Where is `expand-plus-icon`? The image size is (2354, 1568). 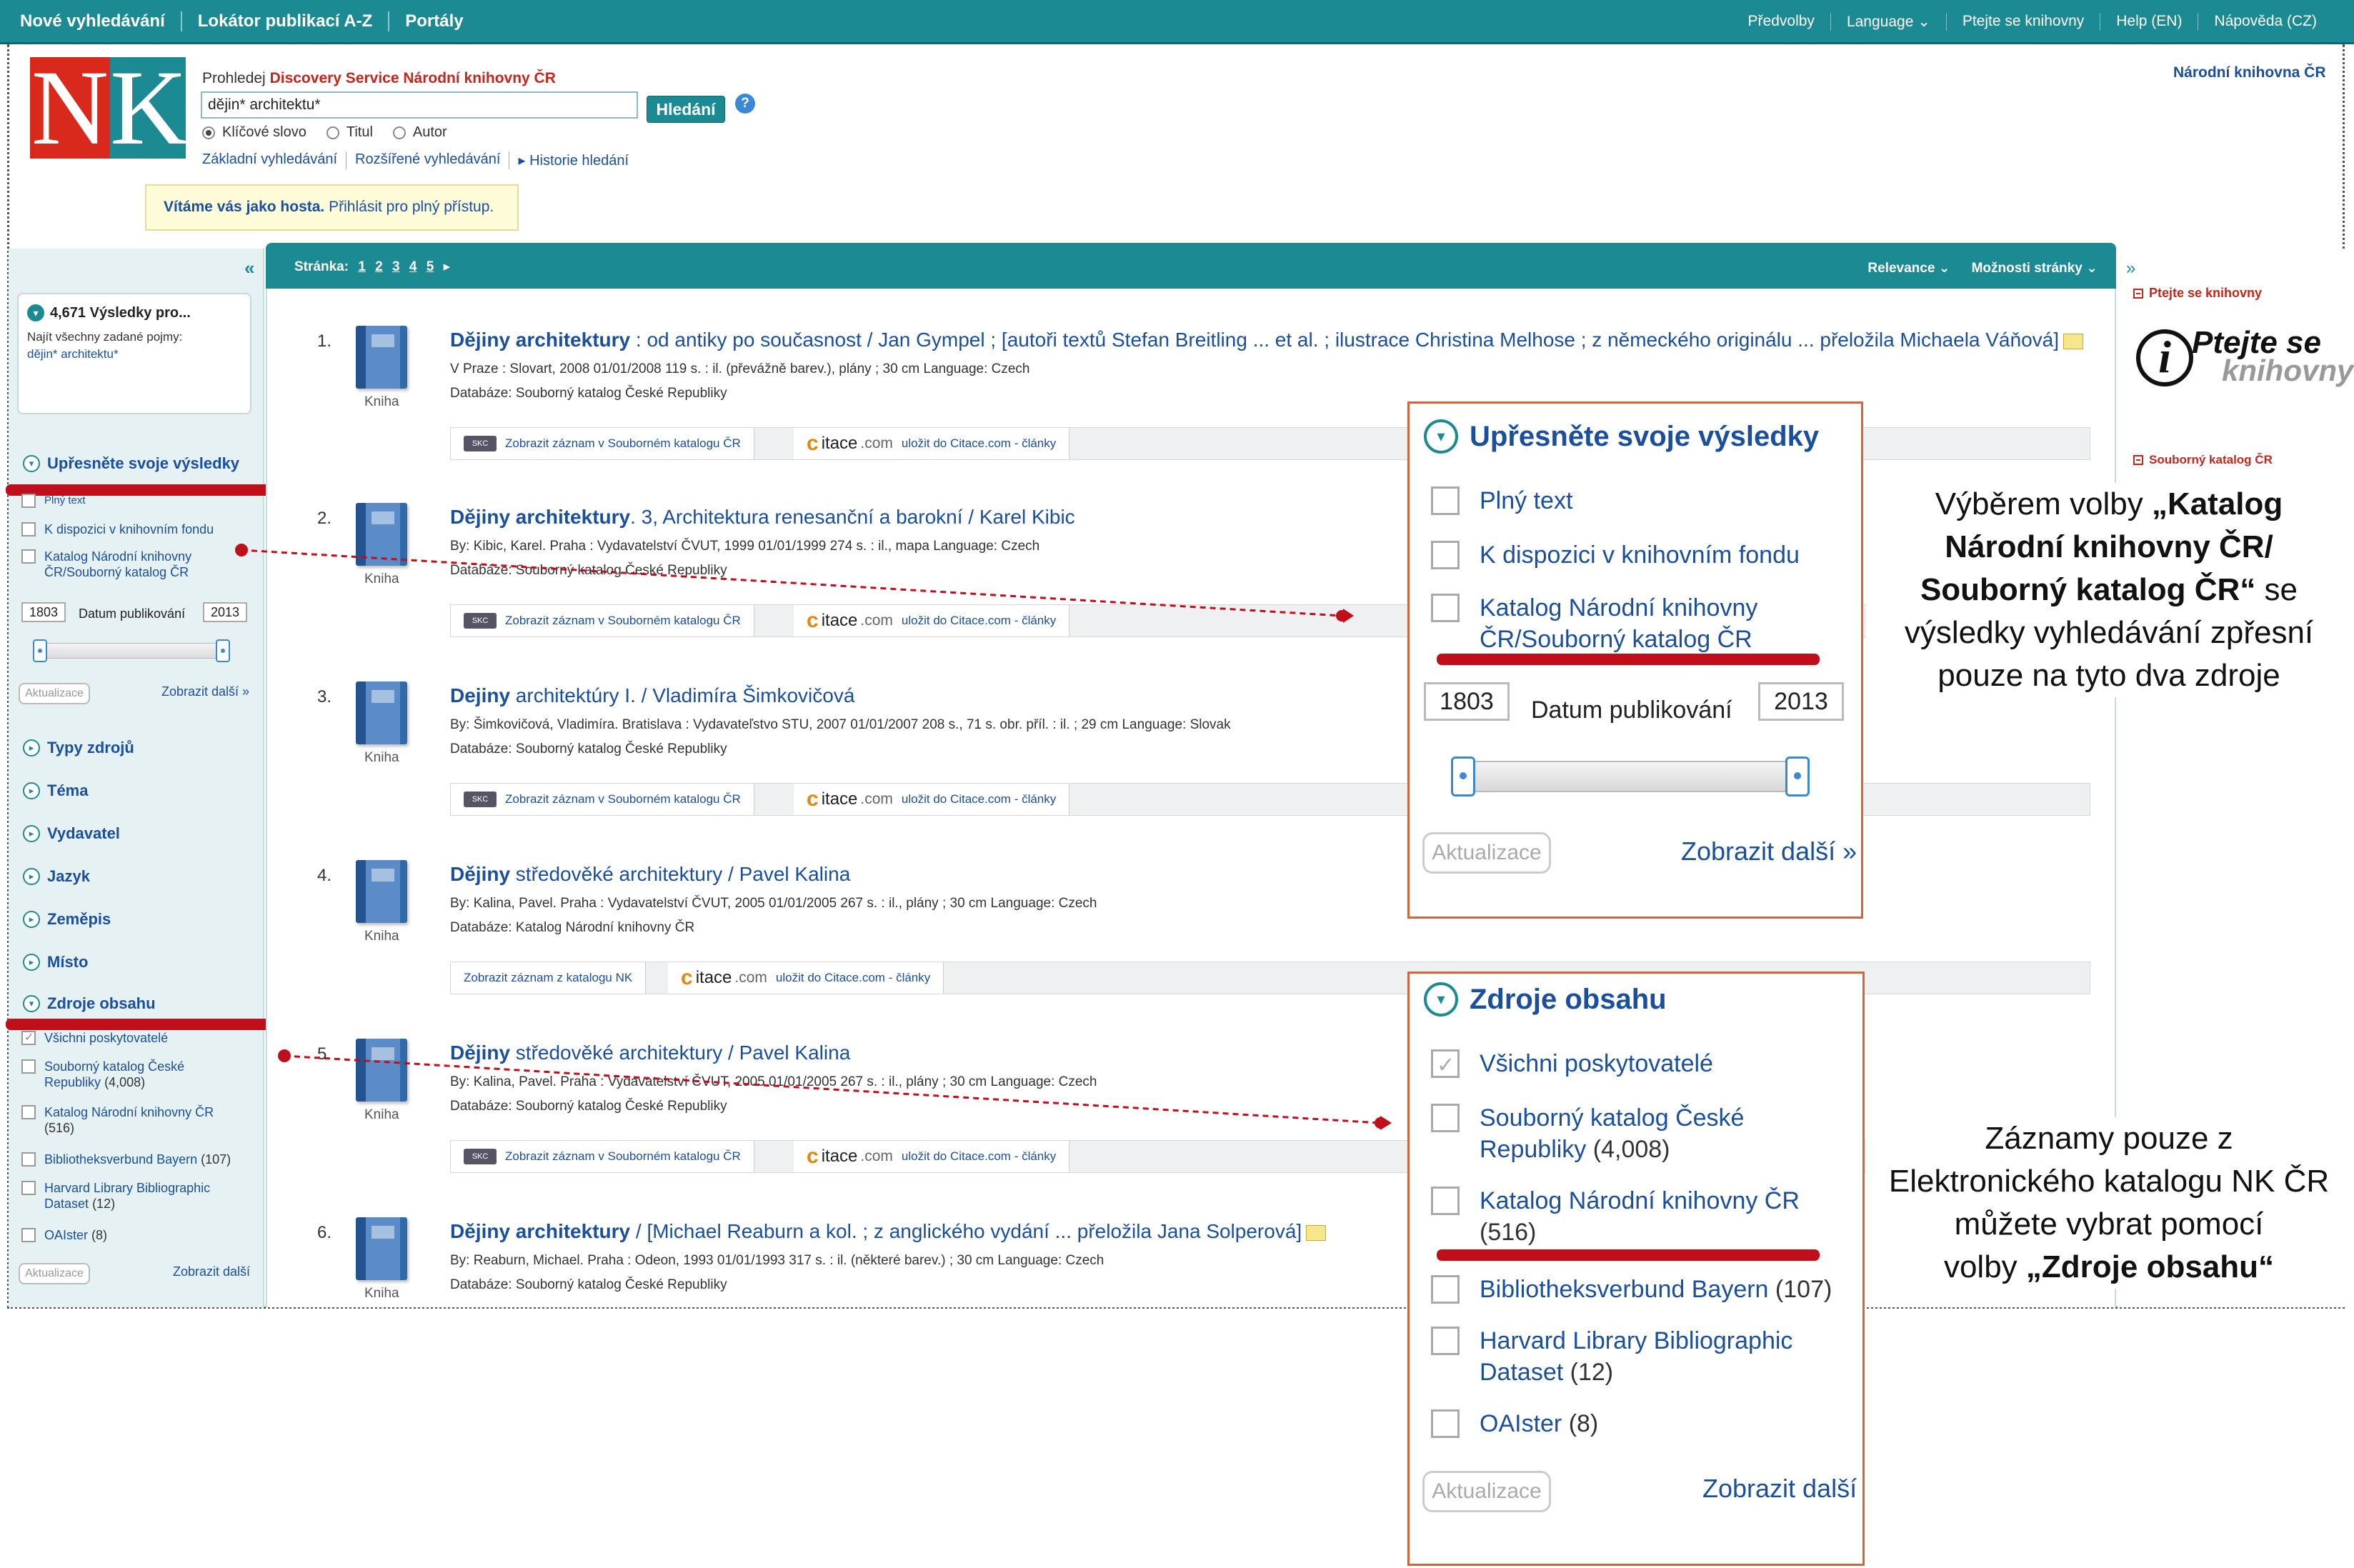 expand-plus-icon is located at coordinates (2138, 460).